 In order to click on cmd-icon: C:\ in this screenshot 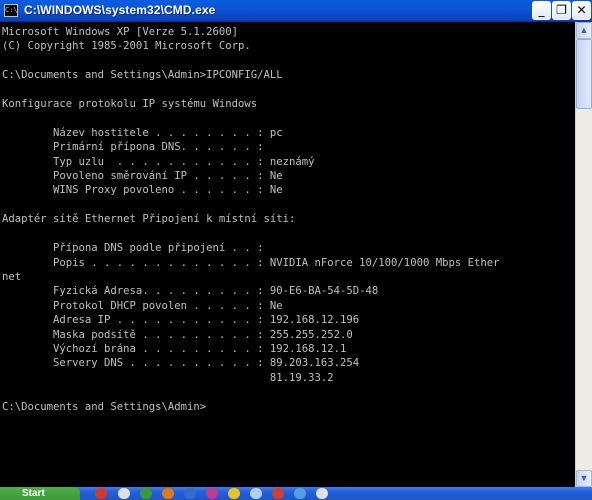, I will do `click(11, 10)`.